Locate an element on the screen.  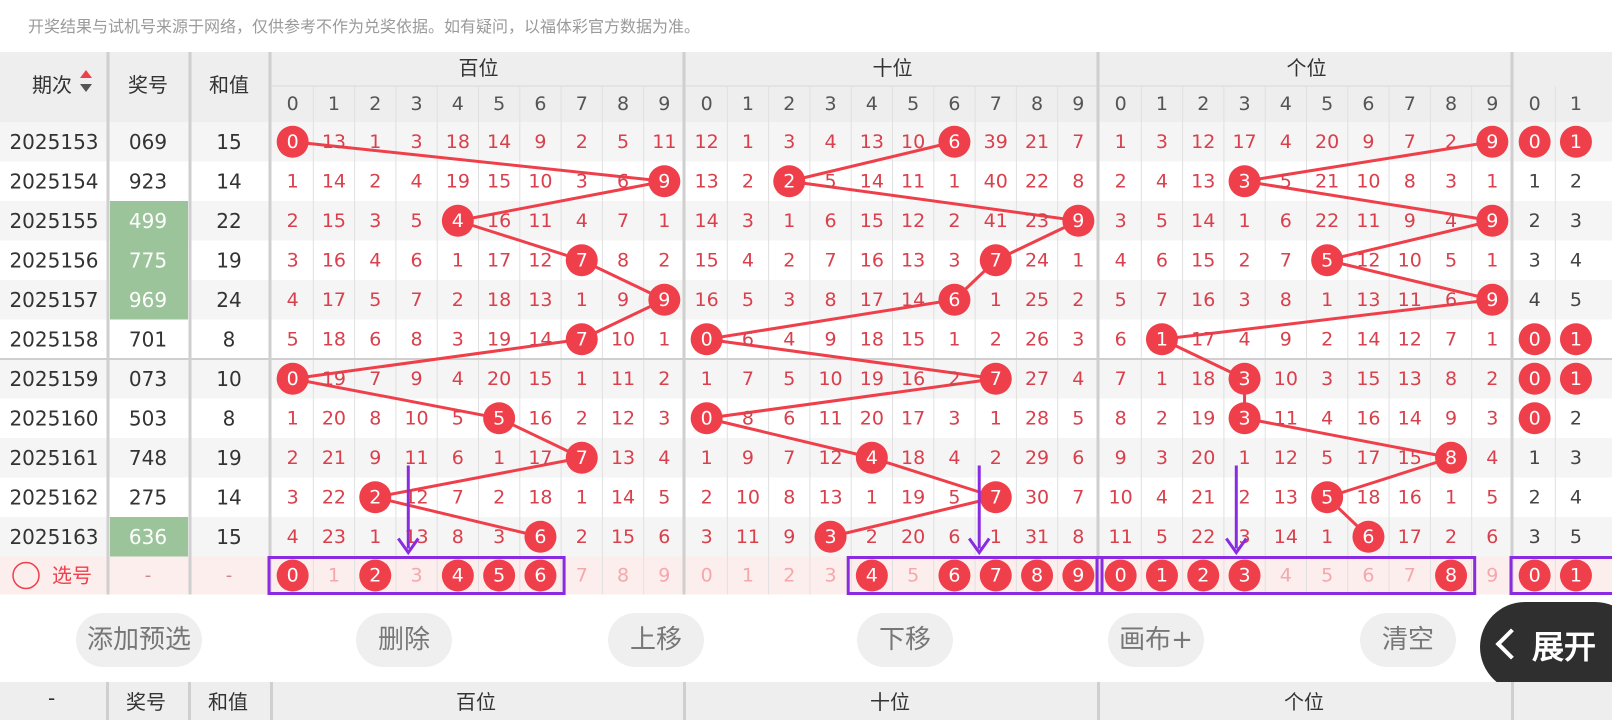
clear-button: 清空 is located at coordinates (1408, 640).